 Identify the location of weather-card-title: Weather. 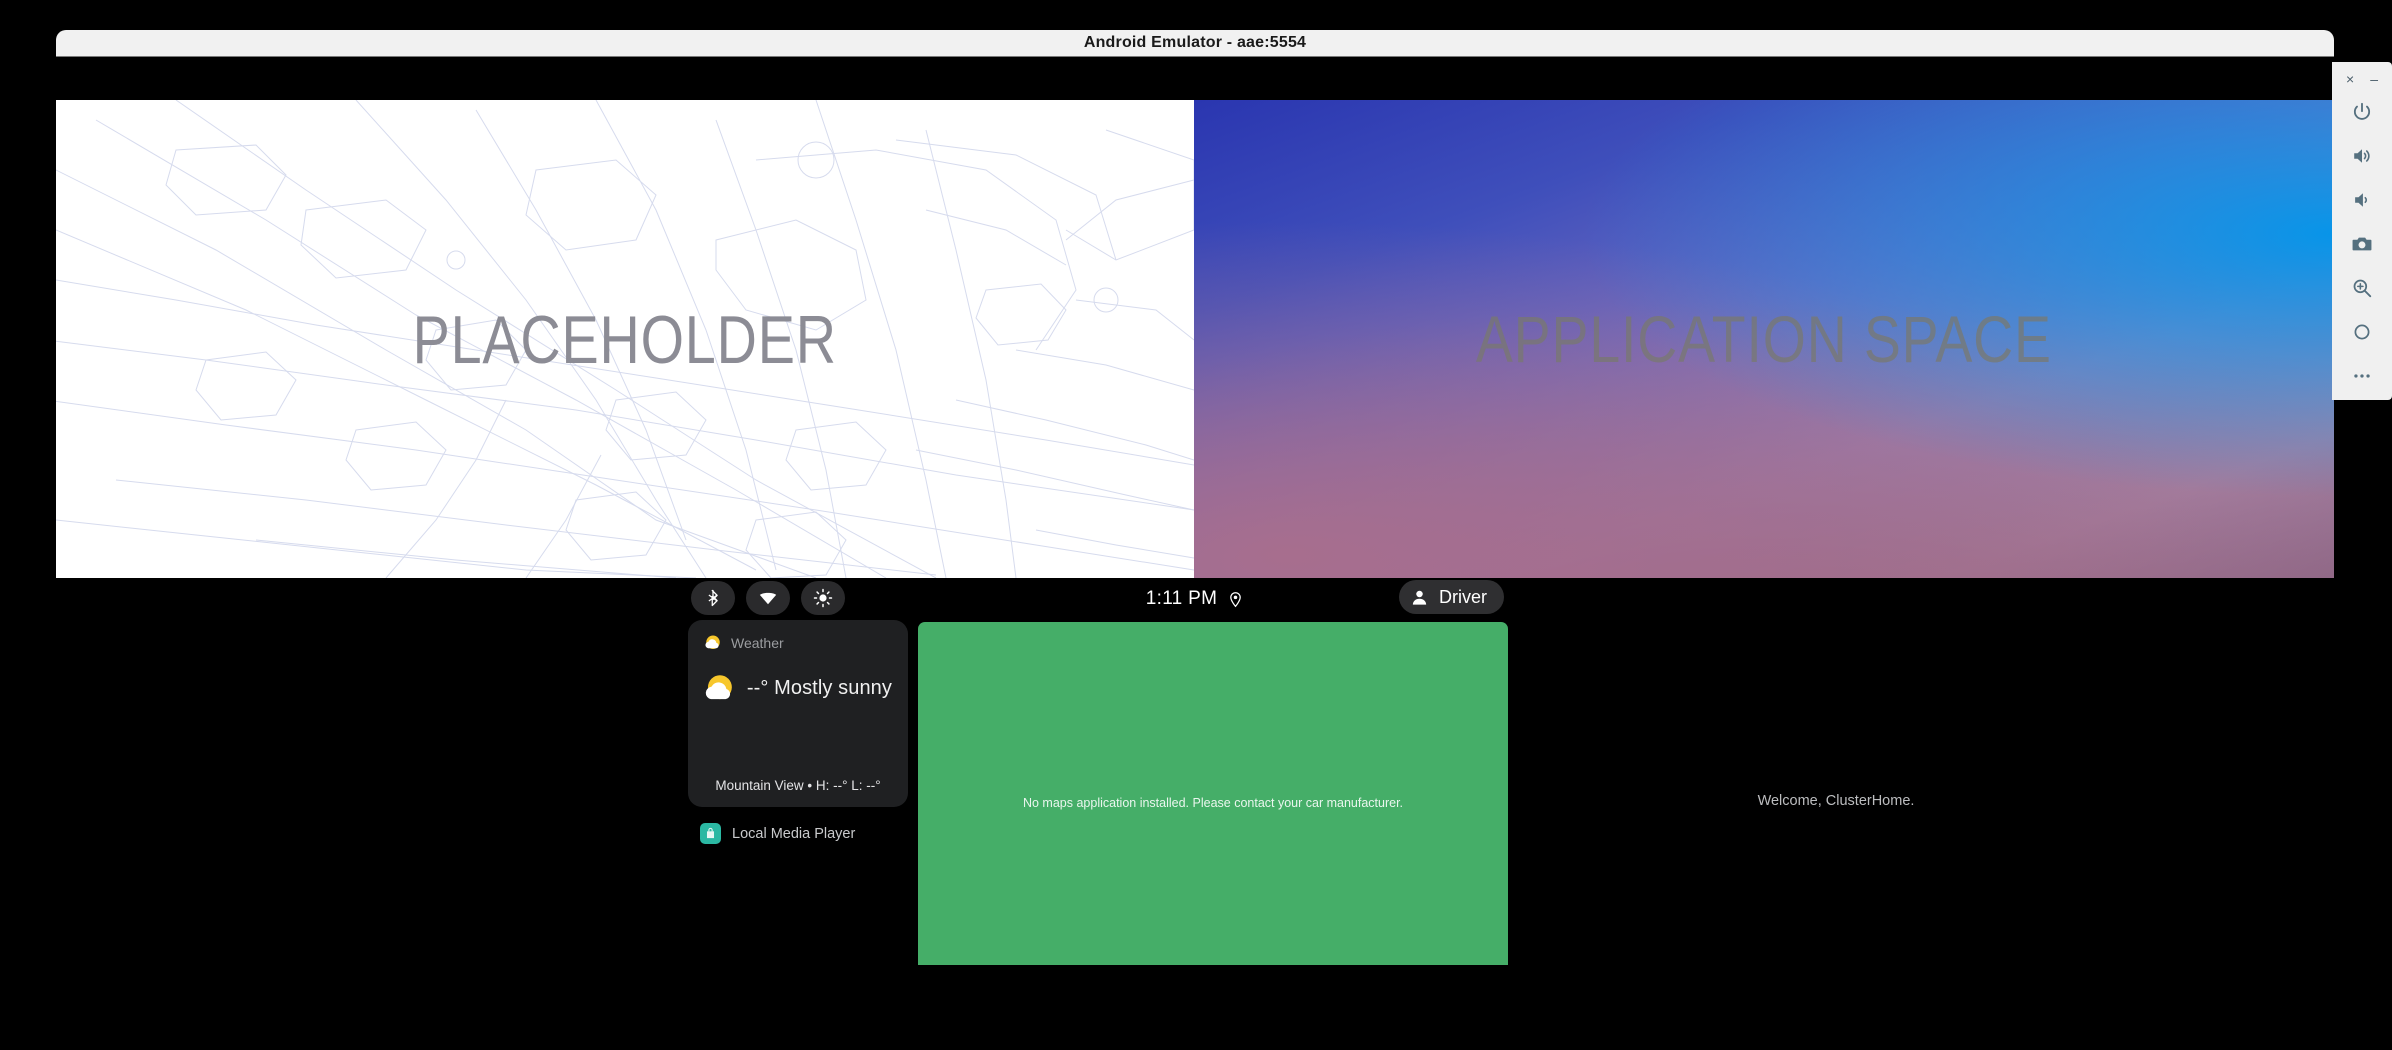
(757, 643).